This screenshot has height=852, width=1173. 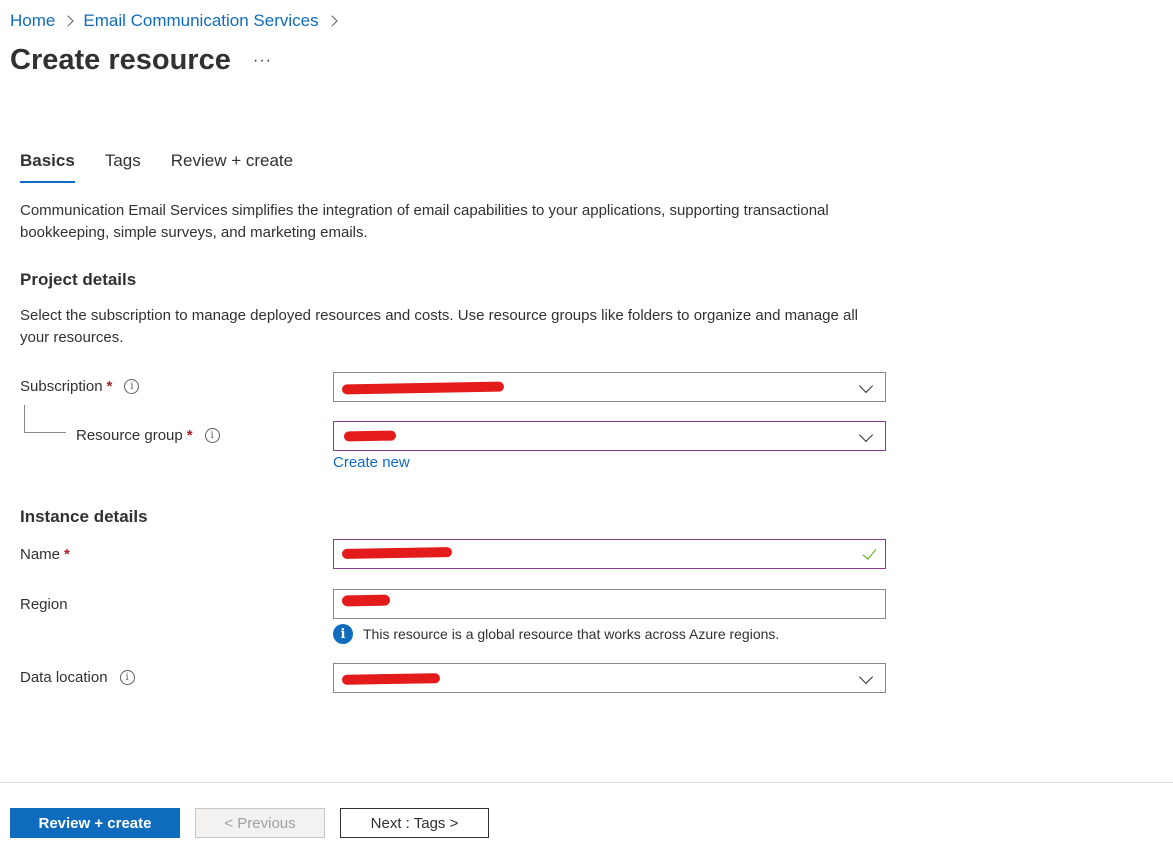 What do you see at coordinates (609, 436) in the screenshot?
I see `resource-group-dropdown` at bounding box center [609, 436].